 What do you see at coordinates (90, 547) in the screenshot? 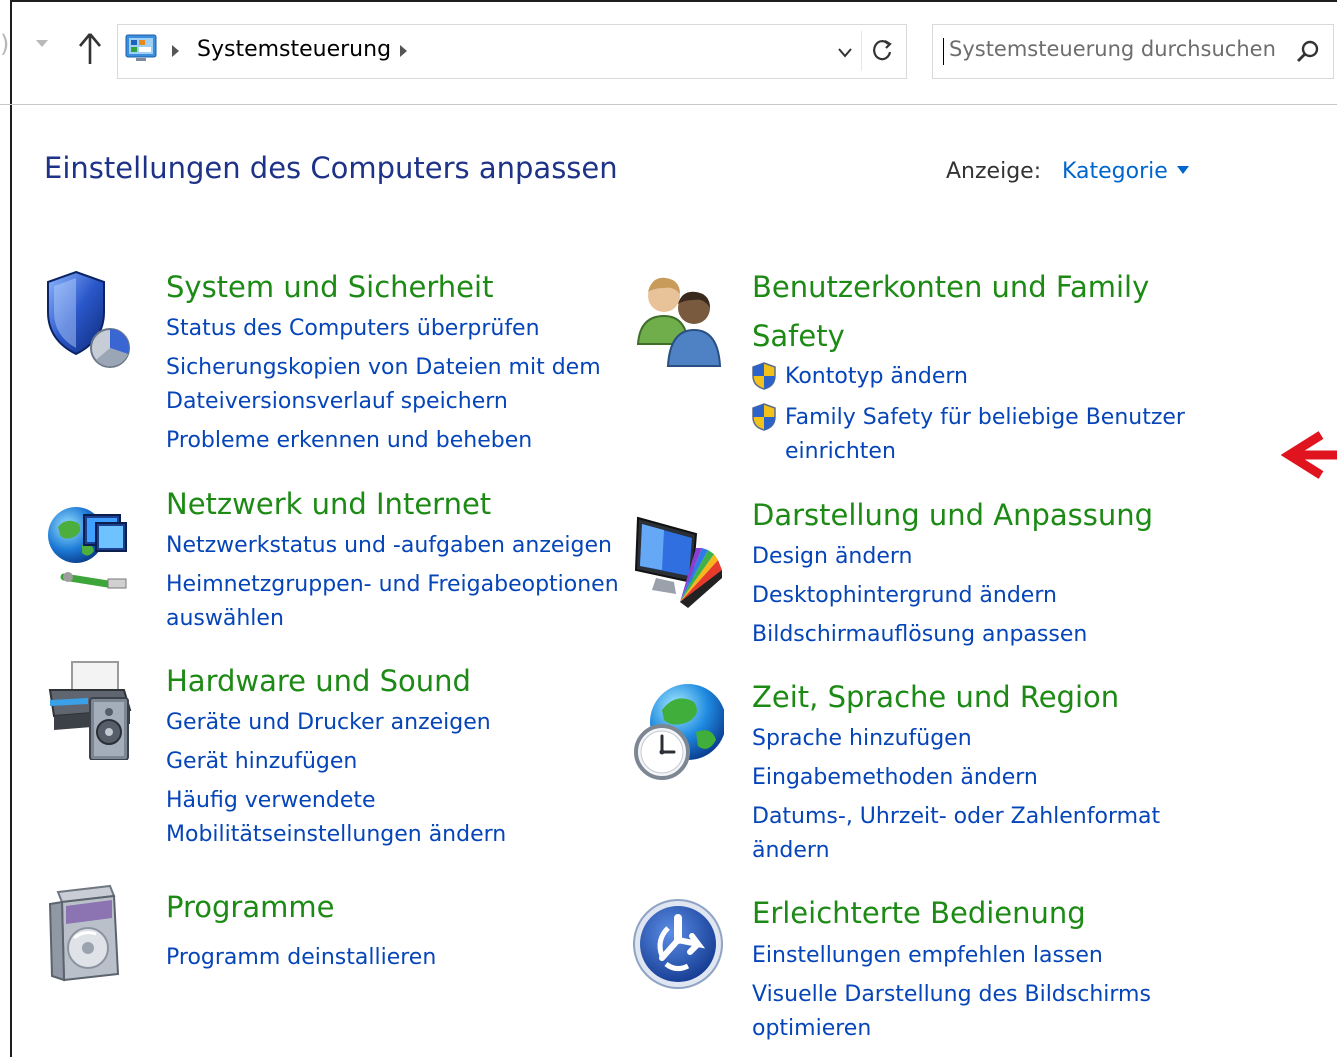
I see `globe-network-icon` at bounding box center [90, 547].